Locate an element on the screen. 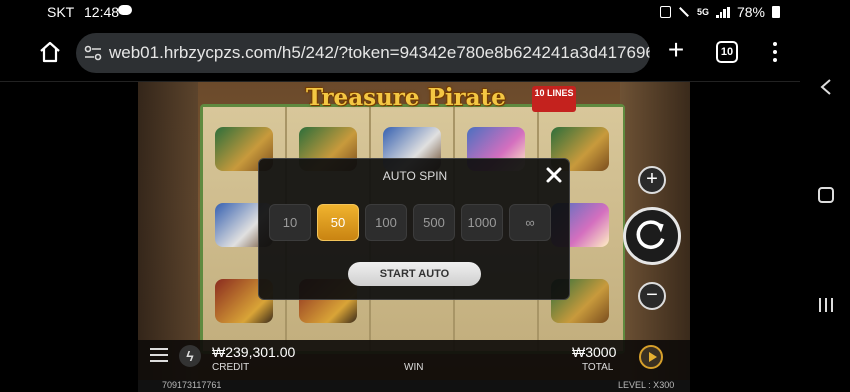 This screenshot has width=850, height=392. close-icon is located at coordinates (554, 175).